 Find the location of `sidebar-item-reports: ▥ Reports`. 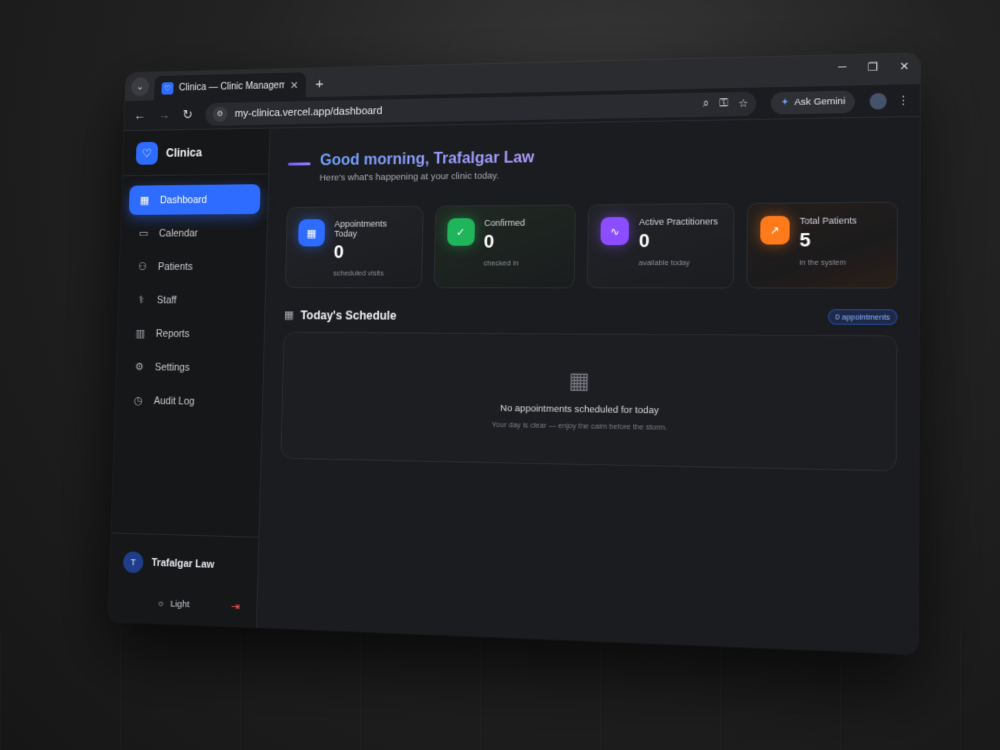

sidebar-item-reports: ▥ Reports is located at coordinates (191, 333).